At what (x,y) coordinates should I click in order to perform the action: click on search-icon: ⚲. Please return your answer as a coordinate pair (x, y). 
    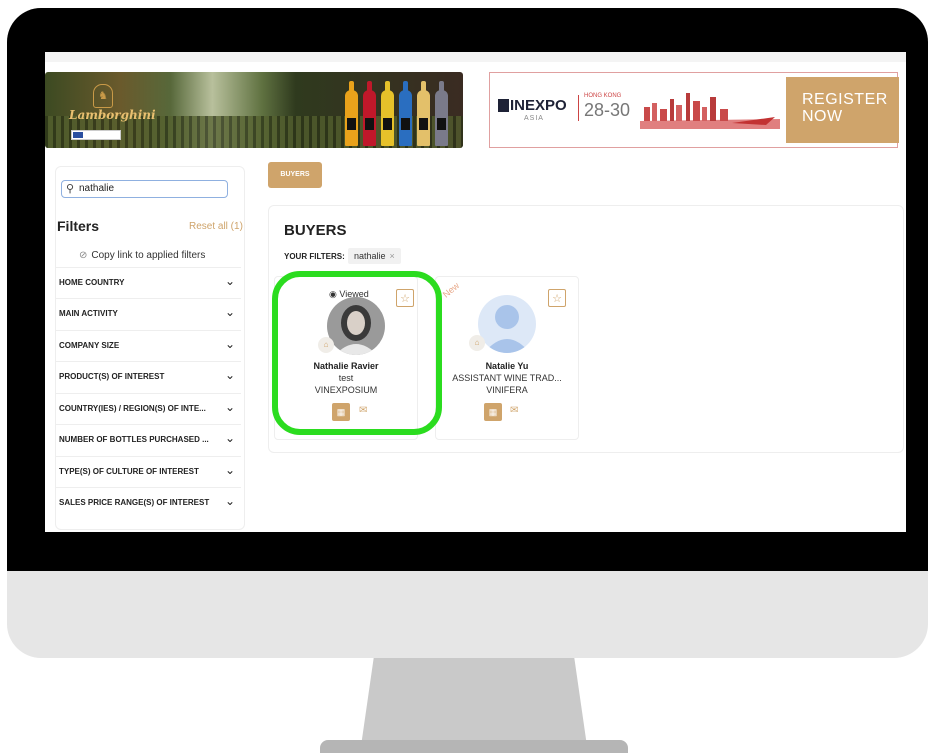
    Looking at the image, I should click on (70, 189).